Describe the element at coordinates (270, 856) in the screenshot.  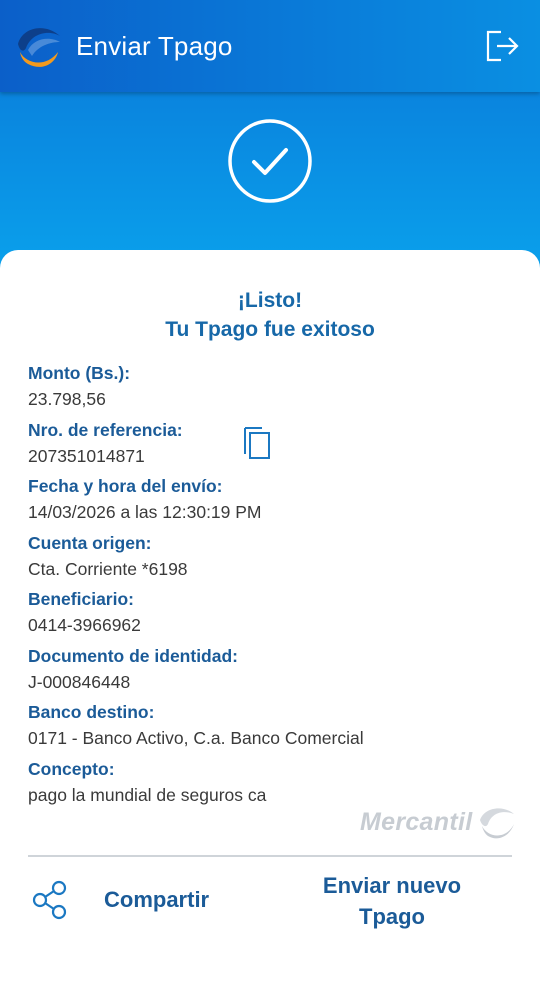
I see `divider` at that location.